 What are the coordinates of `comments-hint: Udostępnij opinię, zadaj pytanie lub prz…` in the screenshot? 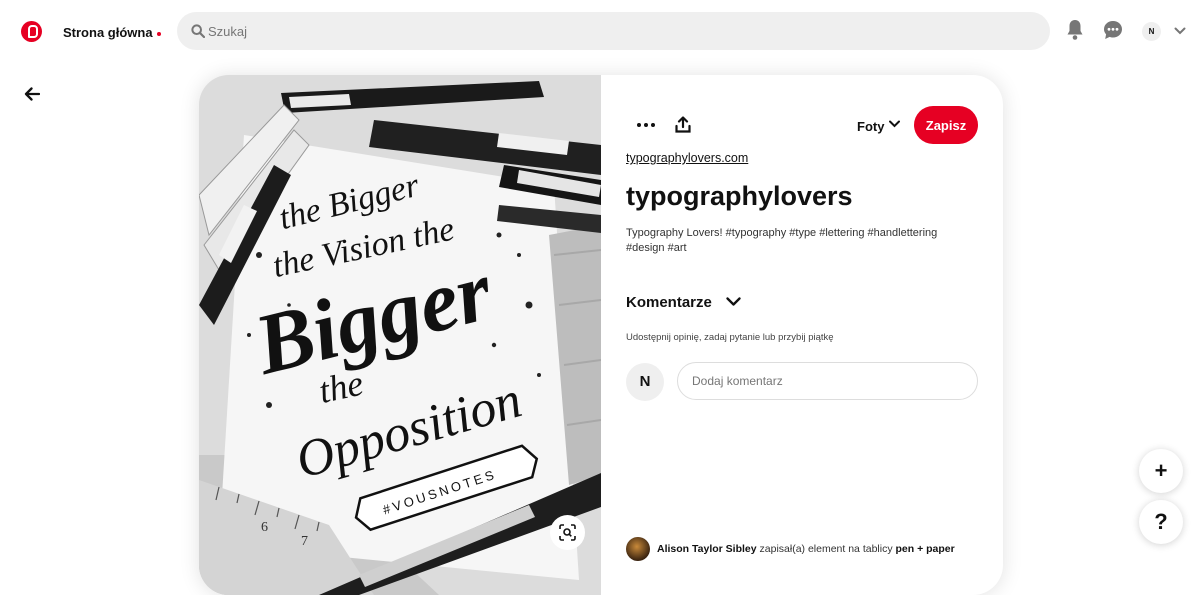 It's located at (730, 337).